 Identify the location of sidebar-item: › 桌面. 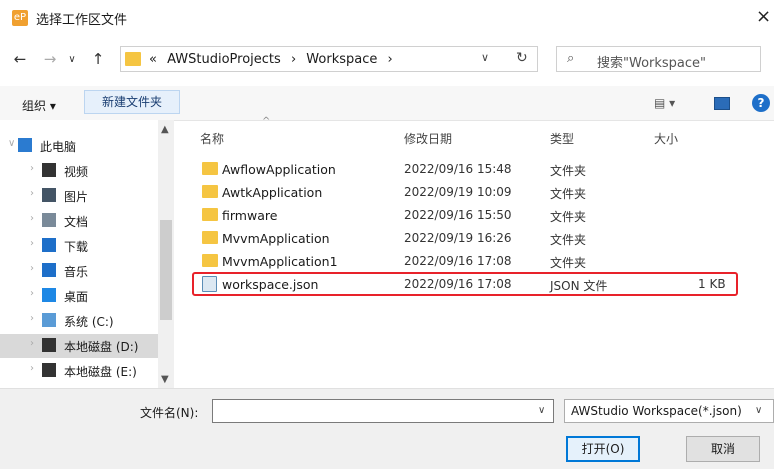
(79, 296).